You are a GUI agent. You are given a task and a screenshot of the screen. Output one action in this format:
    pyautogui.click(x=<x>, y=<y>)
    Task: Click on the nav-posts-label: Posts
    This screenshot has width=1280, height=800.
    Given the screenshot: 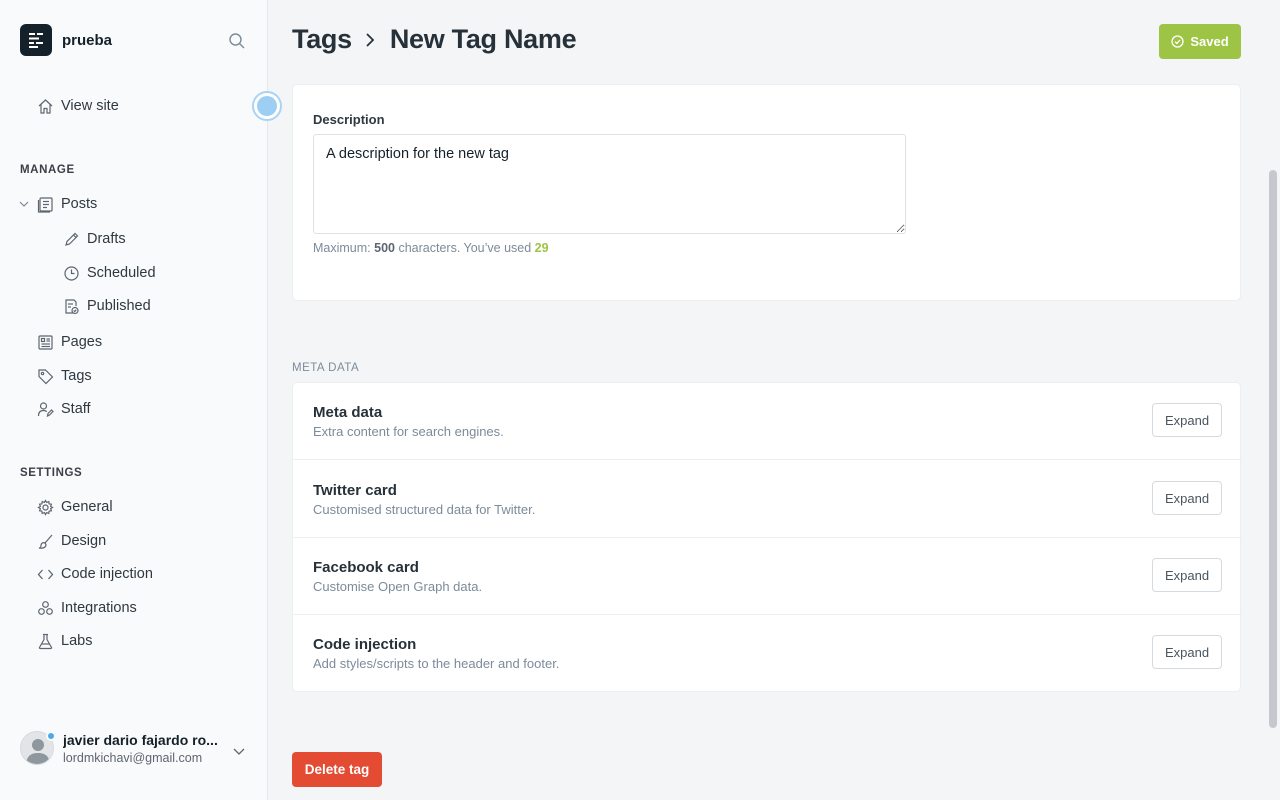 What is the action you would take?
    pyautogui.click(x=79, y=204)
    